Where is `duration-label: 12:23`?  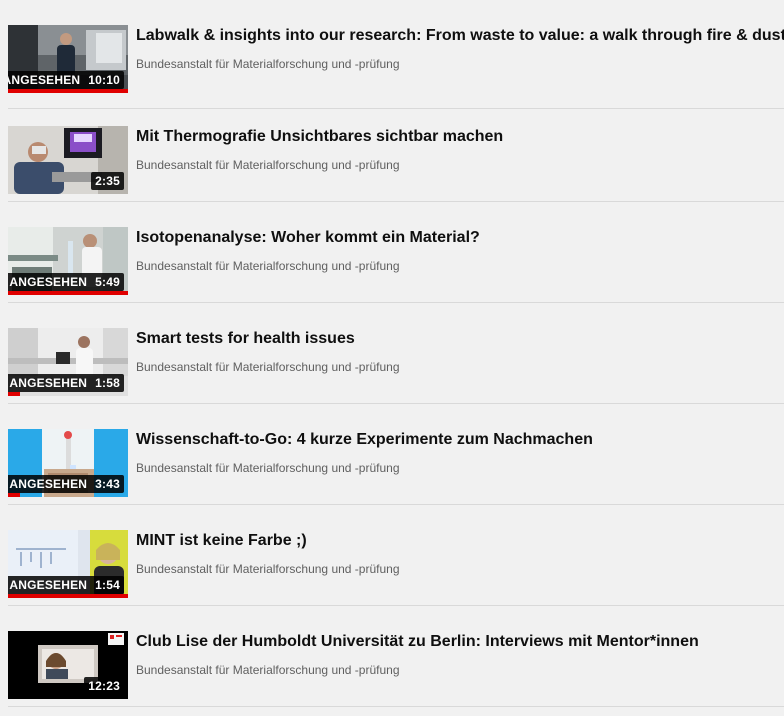
duration-label: 12:23 is located at coordinates (104, 686).